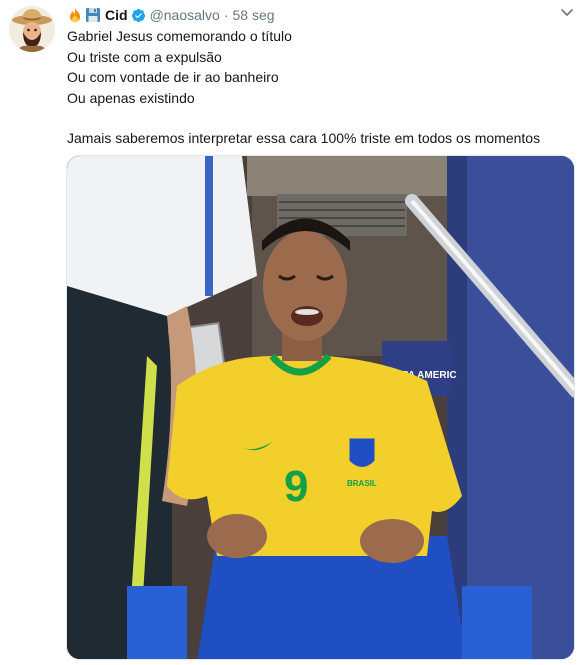 The height and width of the screenshot is (665, 579). I want to click on tweet-line: Ou triste com a expulsão, so click(144, 56).